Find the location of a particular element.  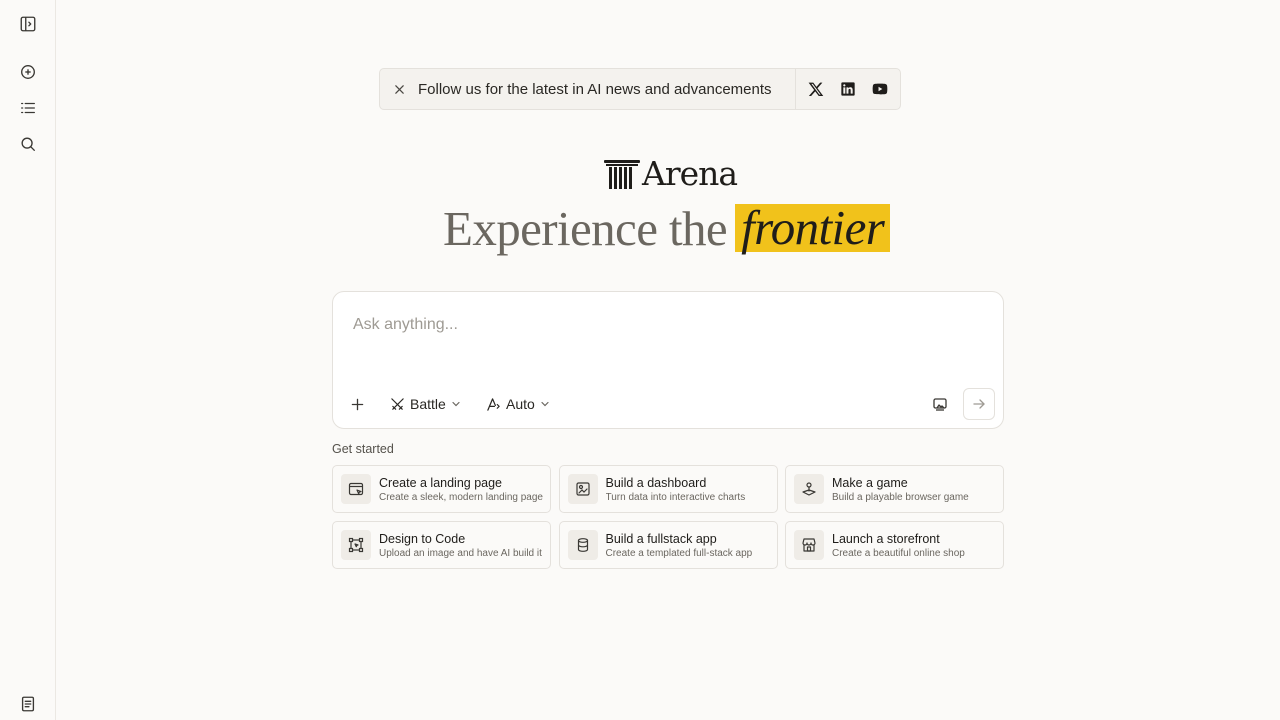

browser-icon is located at coordinates (356, 489).